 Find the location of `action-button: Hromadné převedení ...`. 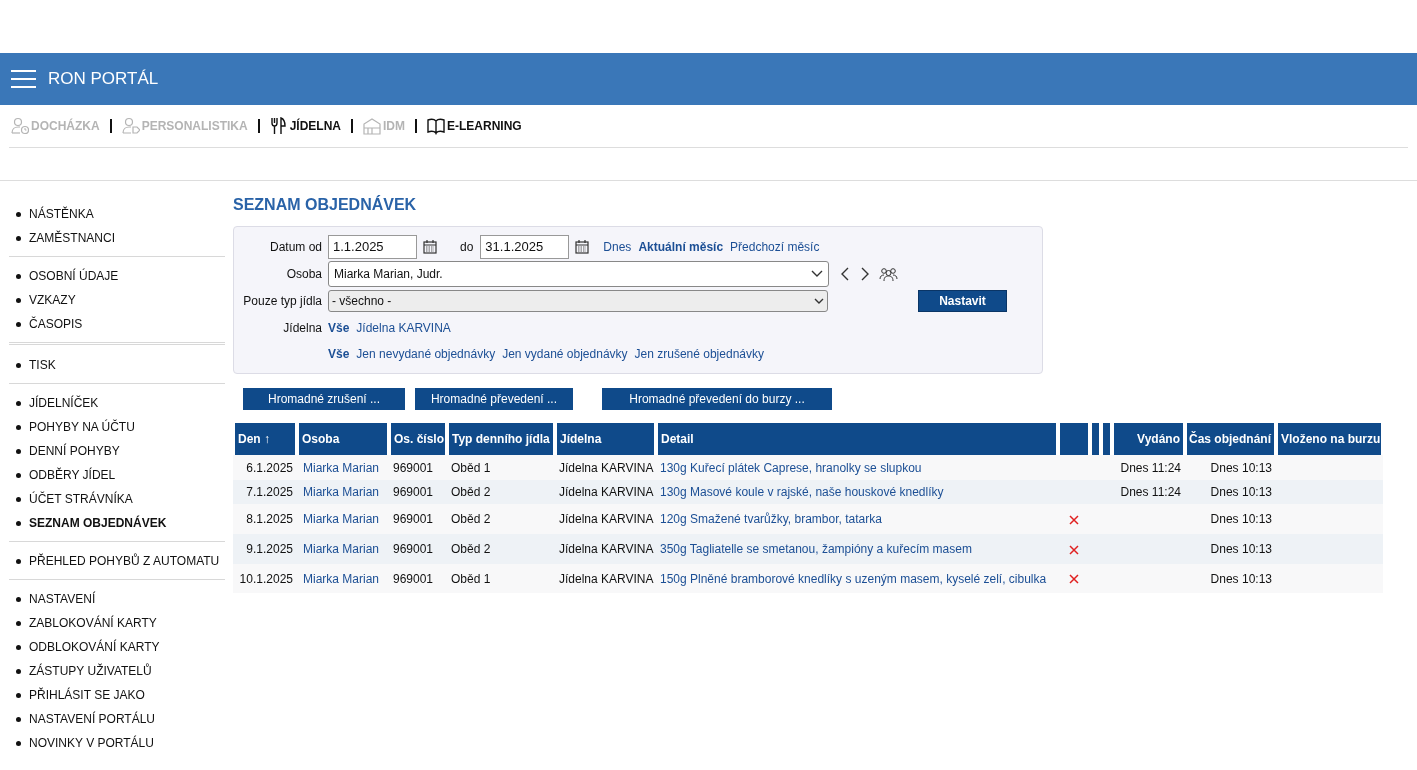

action-button: Hromadné převedení ... is located at coordinates (494, 399).